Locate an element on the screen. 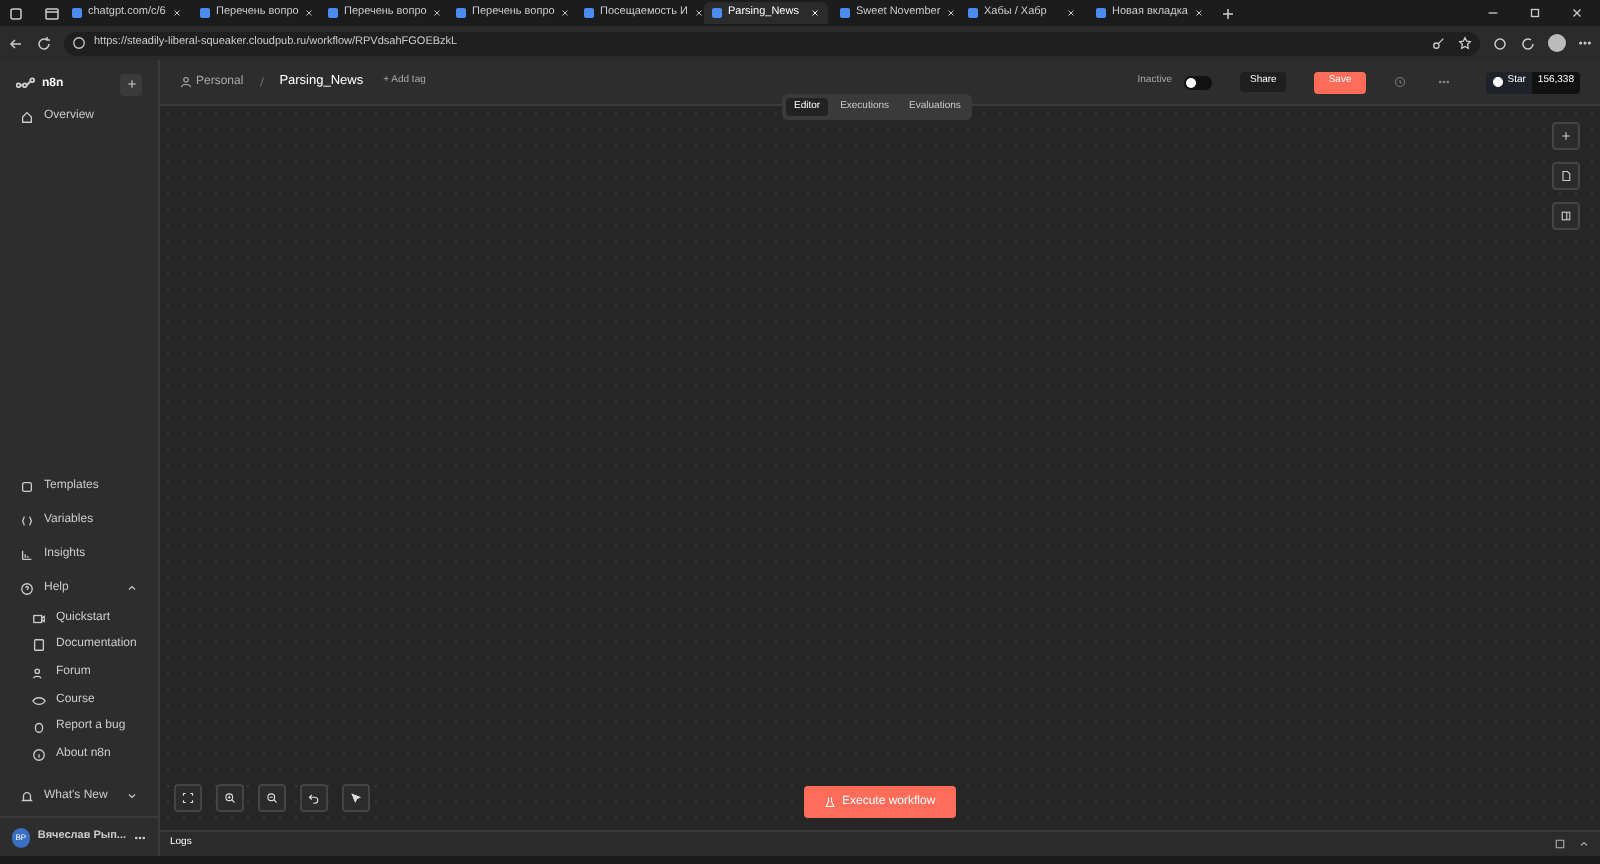 The width and height of the screenshot is (1600, 864). zoom-in-icon is located at coordinates (230, 798).